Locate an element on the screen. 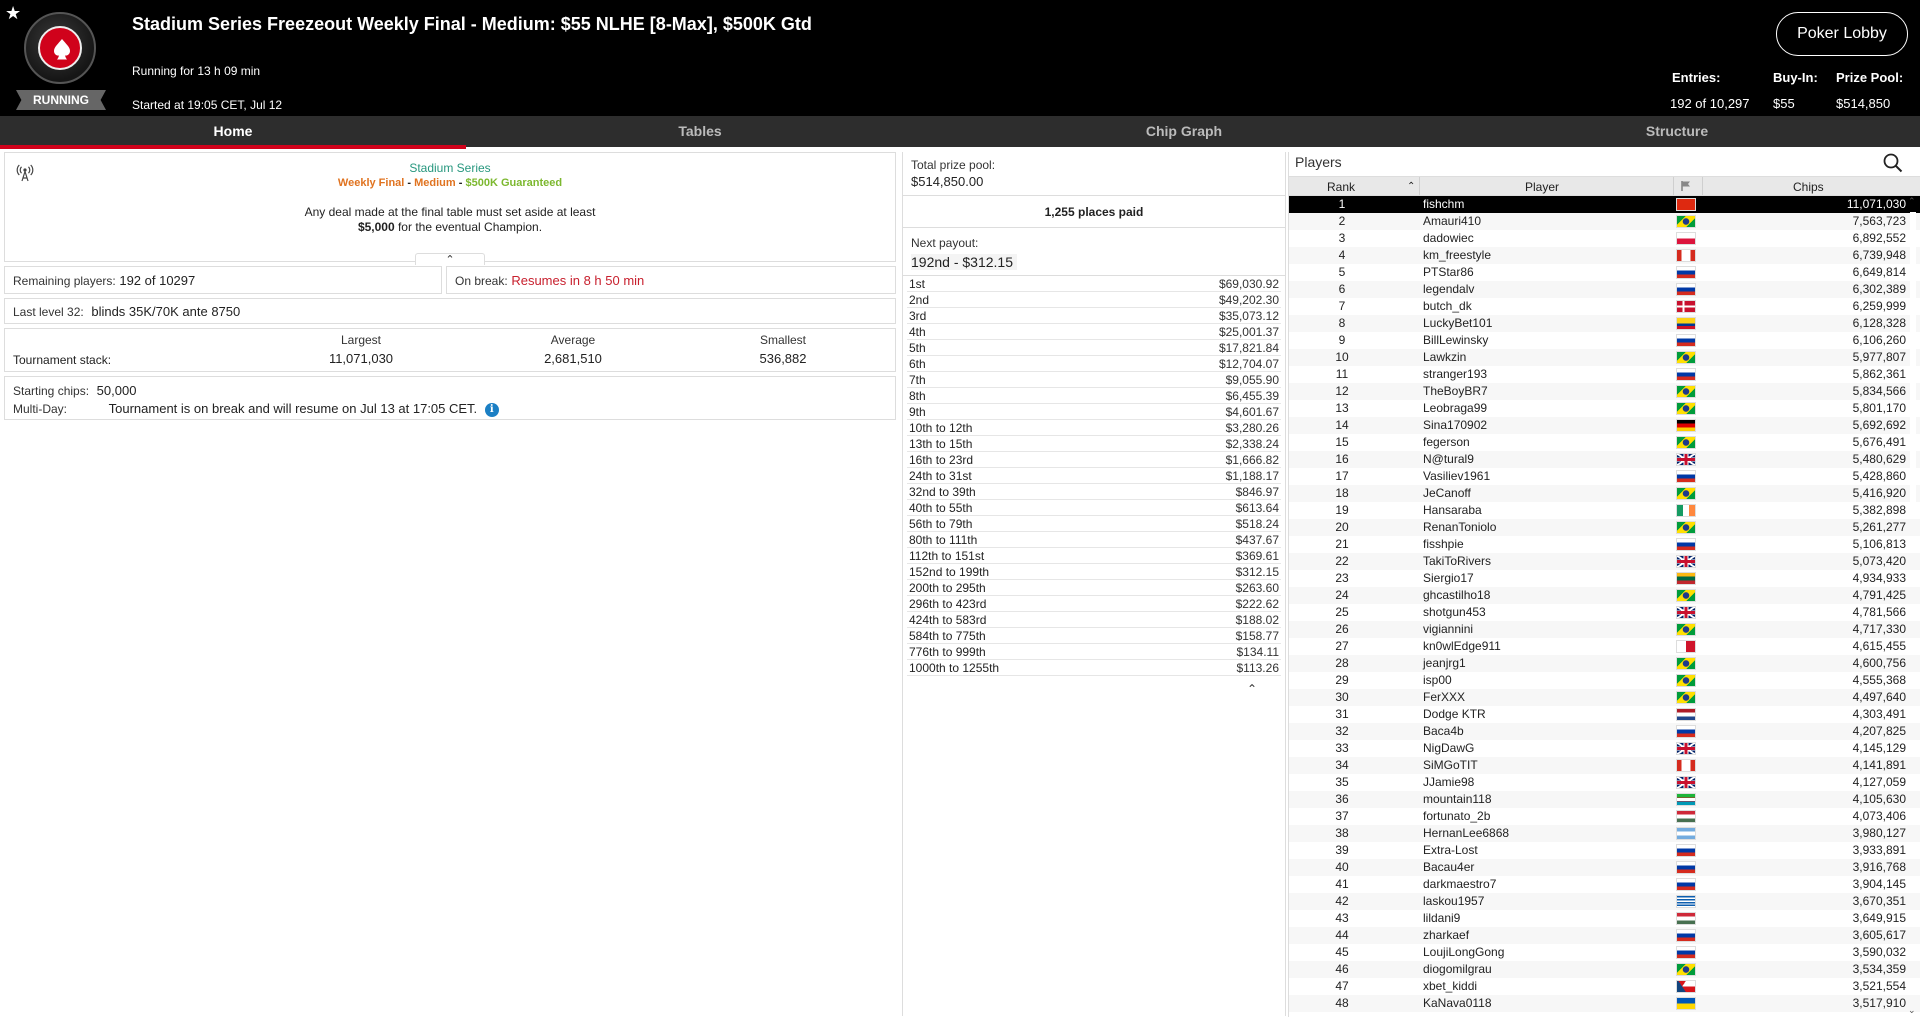  player-row: 27 kn0wlEdge911 4,615,455 is located at coordinates (1604, 646).